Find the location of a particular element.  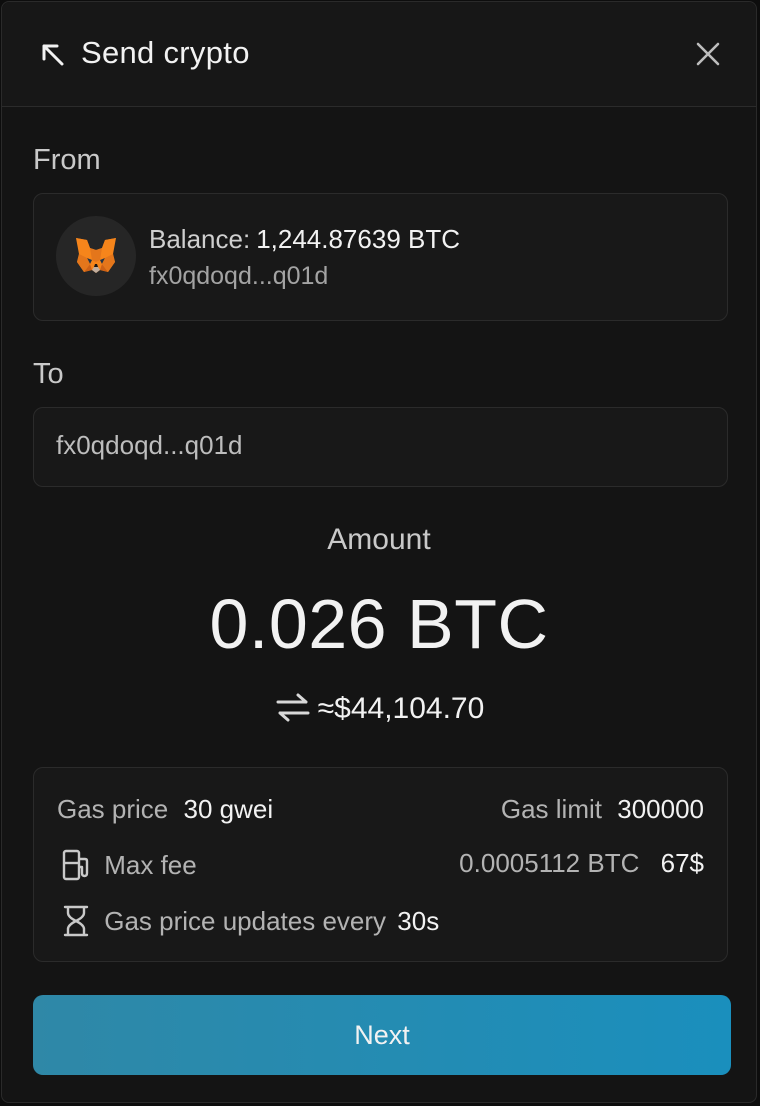

metamask-fox-icon is located at coordinates (96, 255).